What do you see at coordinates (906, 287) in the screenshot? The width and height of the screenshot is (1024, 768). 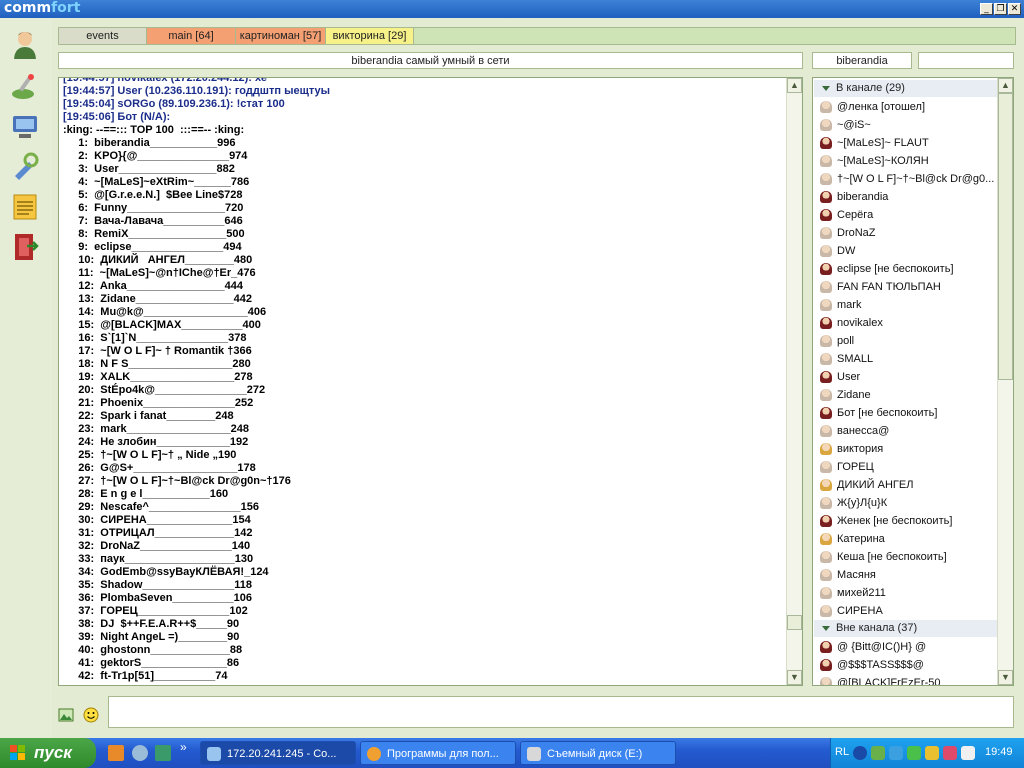 I see `user-list-item: FAN FAN ТЮЛЬПАН` at bounding box center [906, 287].